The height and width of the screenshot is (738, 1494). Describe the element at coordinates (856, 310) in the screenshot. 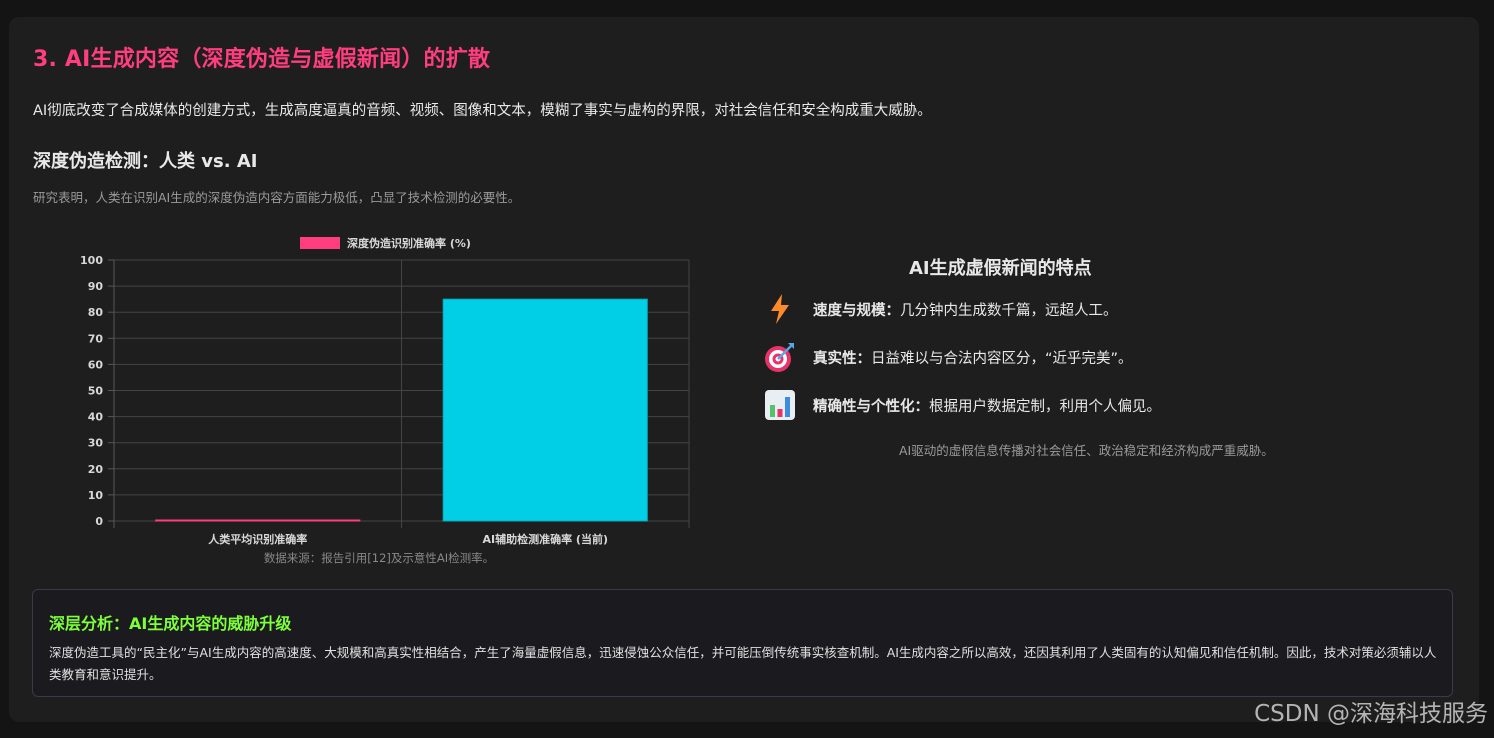

I see `feature-speed-label: 速度与规模：` at that location.